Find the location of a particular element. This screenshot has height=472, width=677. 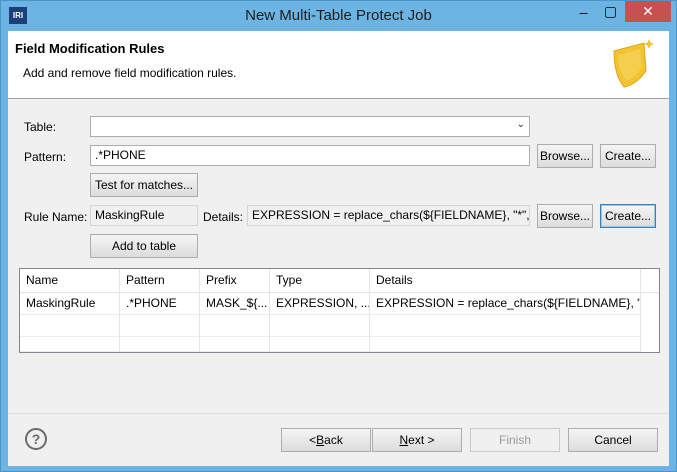

pattern-input: .*PHONE is located at coordinates (310, 155).